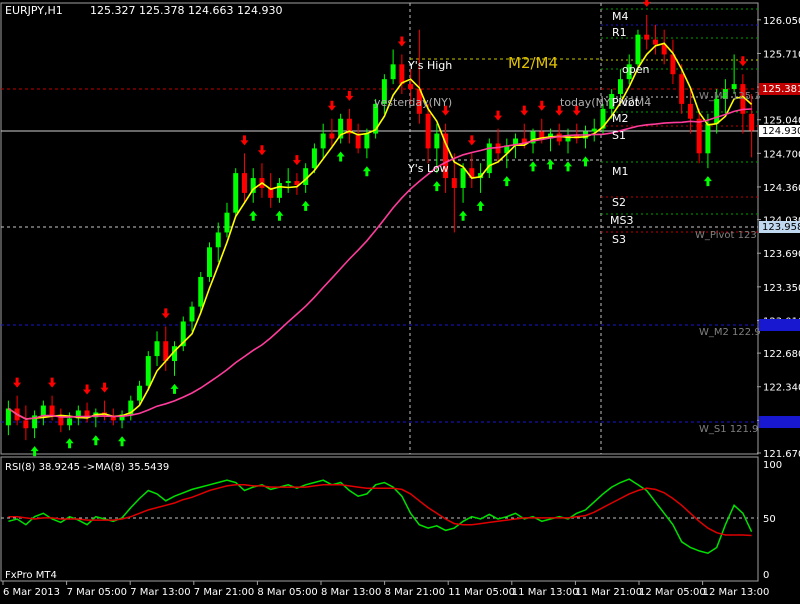 The width and height of the screenshot is (800, 604). I want to click on current-price-text: 124.930, so click(781, 131).